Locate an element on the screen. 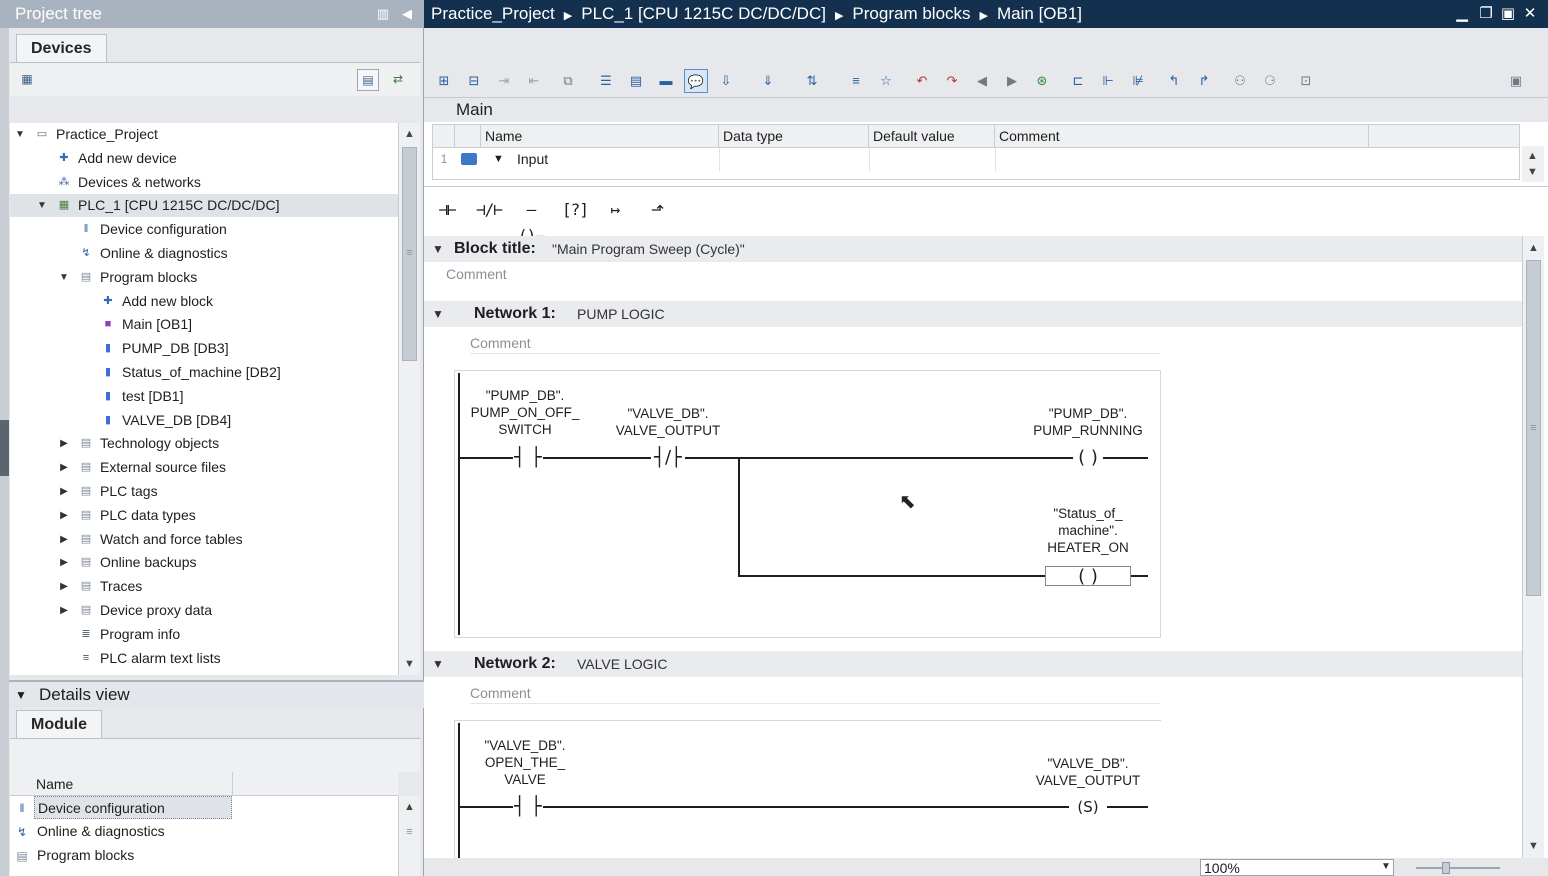 The height and width of the screenshot is (876, 1548). network-1-header: ▼ Network 1: PUMP LOGIC is located at coordinates (973, 314).